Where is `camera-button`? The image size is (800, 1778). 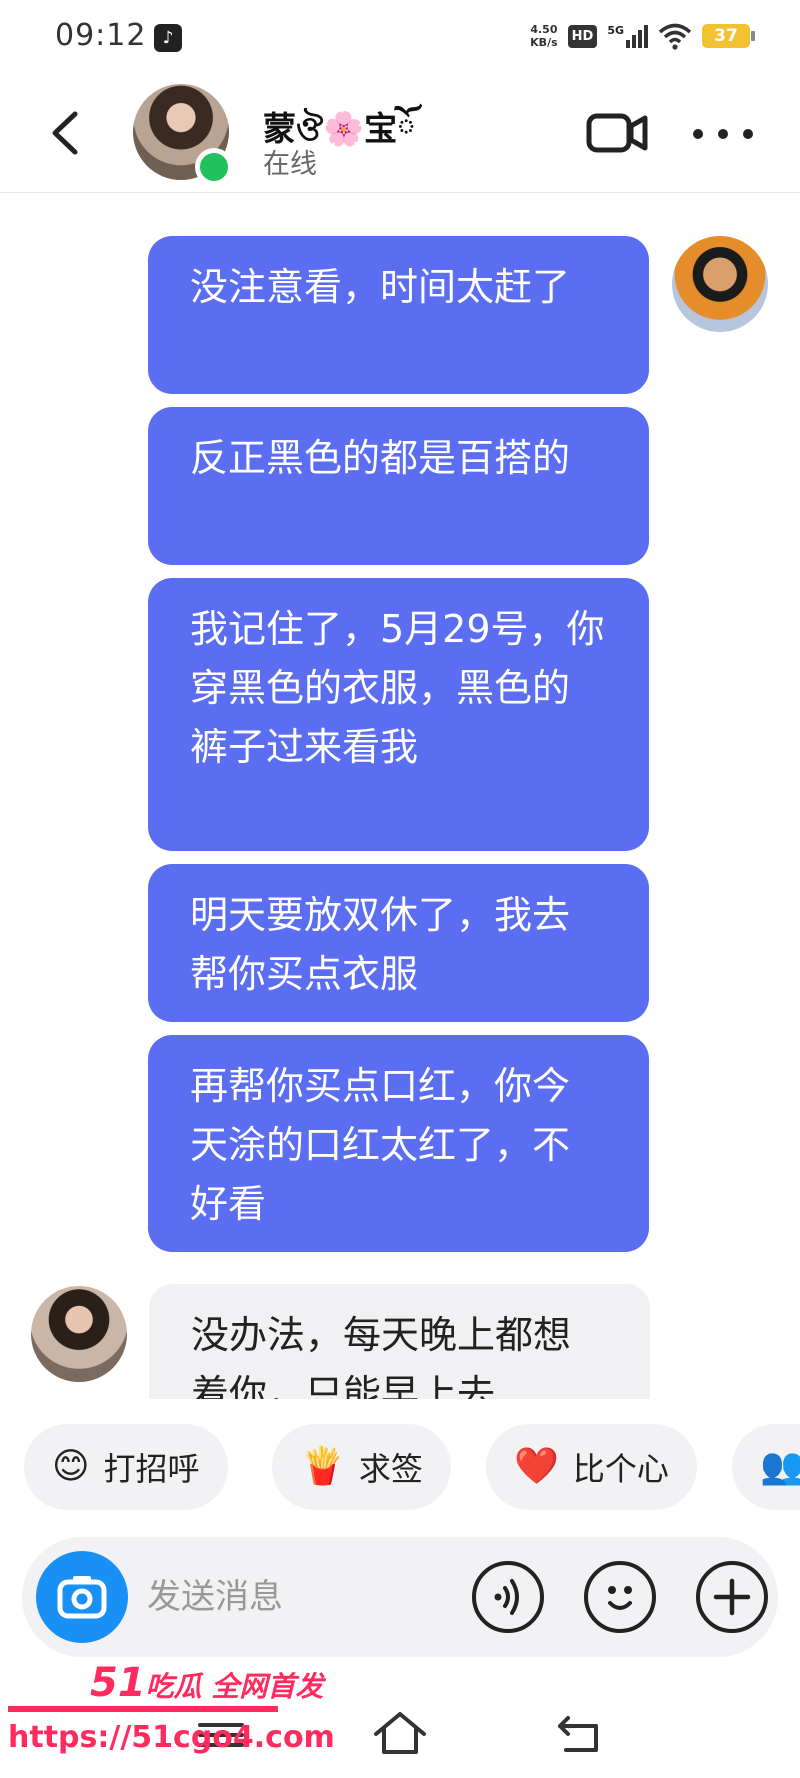 camera-button is located at coordinates (82, 1597).